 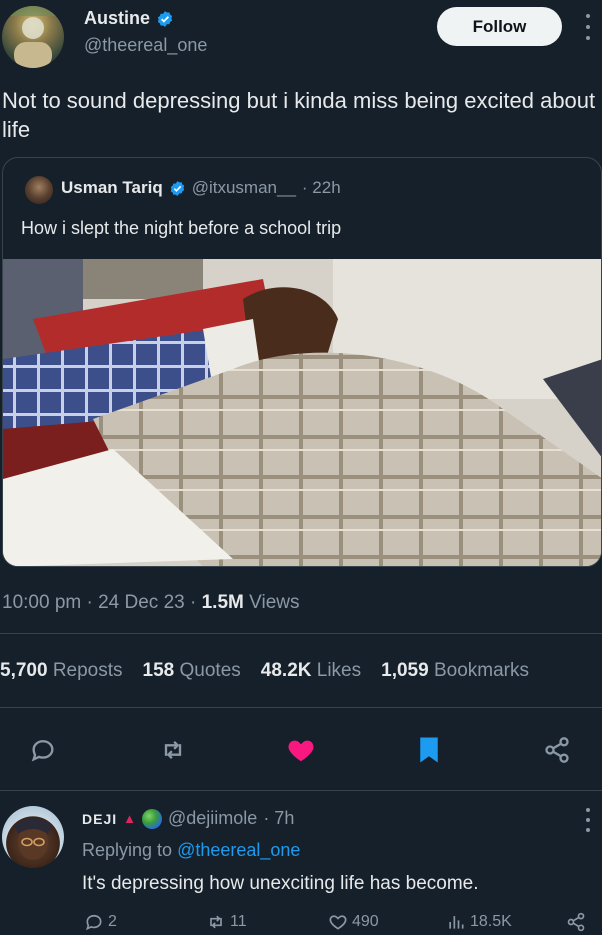 What do you see at coordinates (127, 850) in the screenshot?
I see `replying-to-label: Replying to` at bounding box center [127, 850].